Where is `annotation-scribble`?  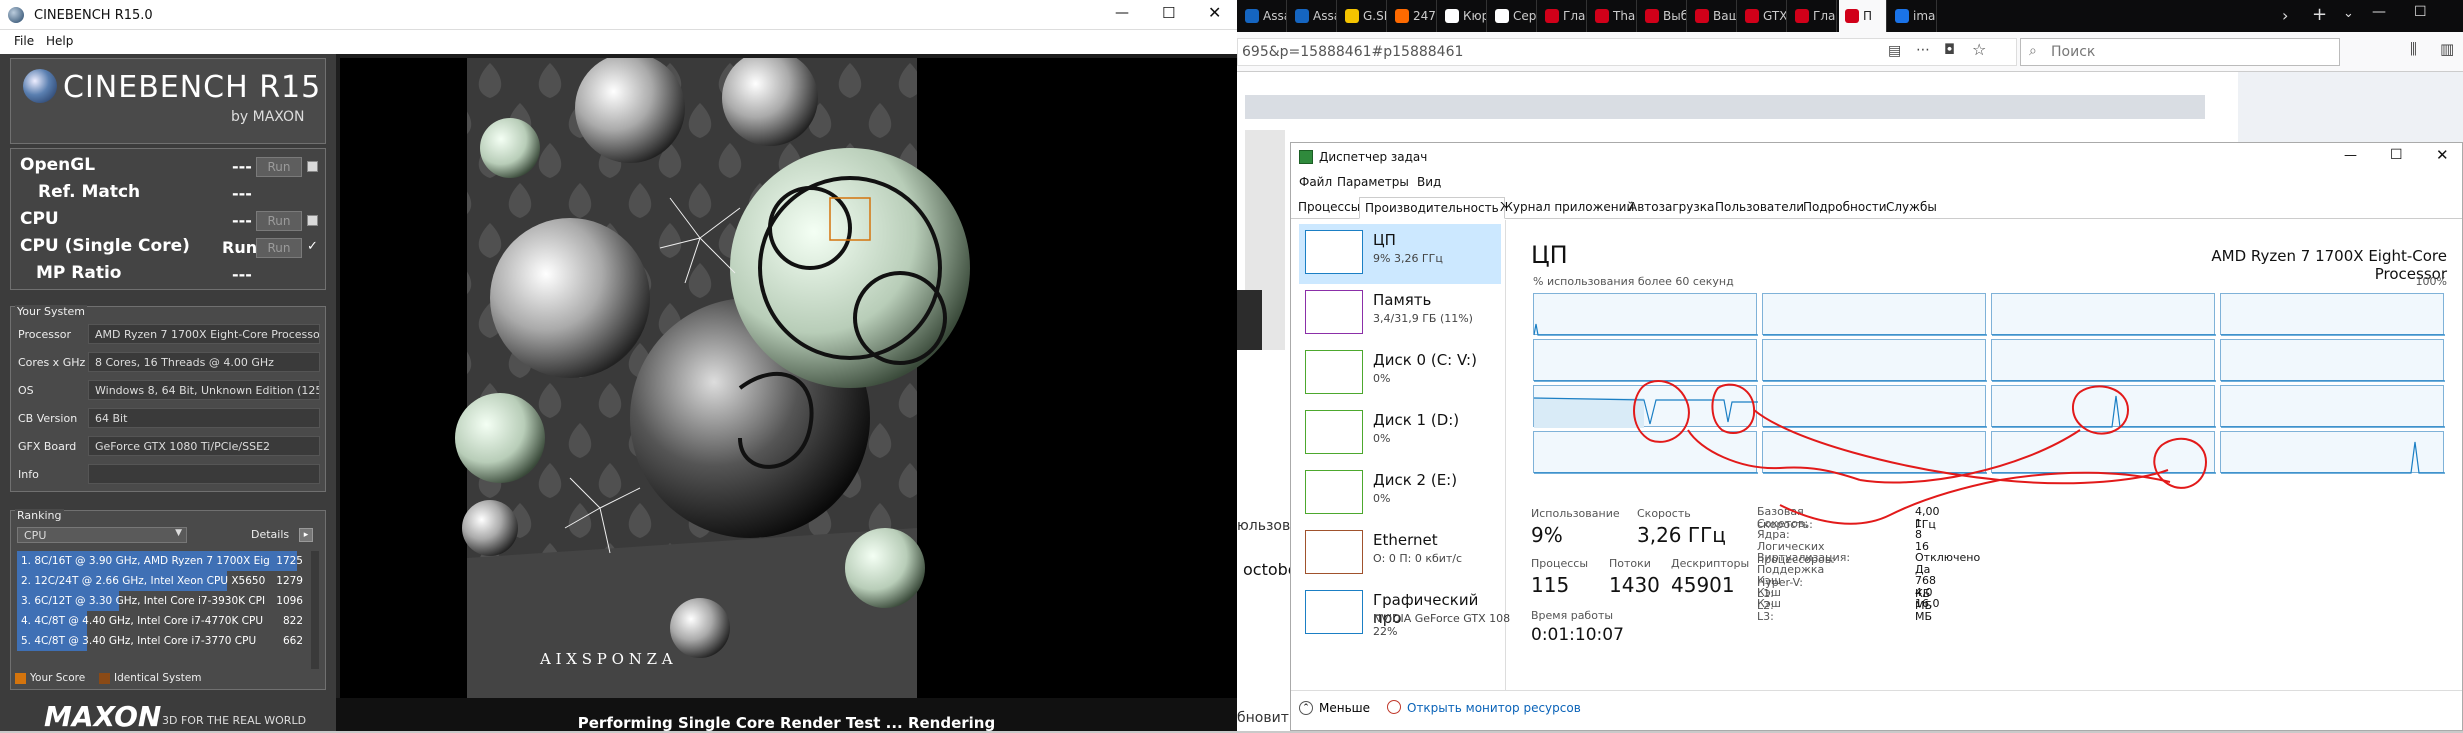
annotation-scribble is located at coordinates (1920, 452).